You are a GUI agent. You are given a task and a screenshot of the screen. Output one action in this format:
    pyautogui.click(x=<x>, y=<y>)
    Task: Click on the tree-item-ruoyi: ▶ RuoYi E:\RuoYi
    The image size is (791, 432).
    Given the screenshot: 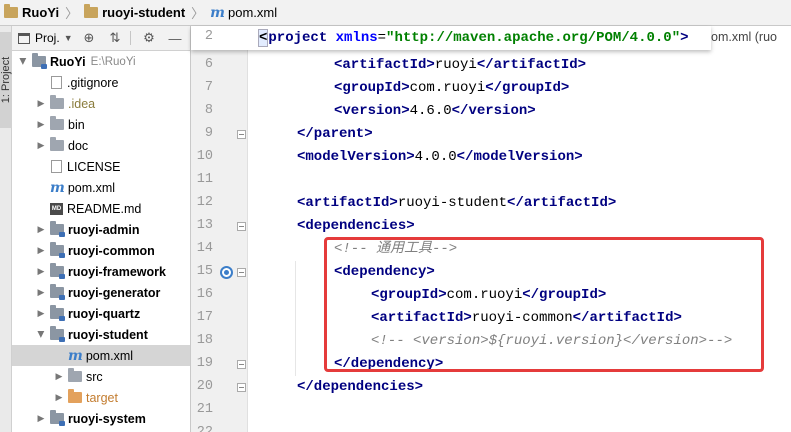 What is the action you would take?
    pyautogui.click(x=101, y=61)
    